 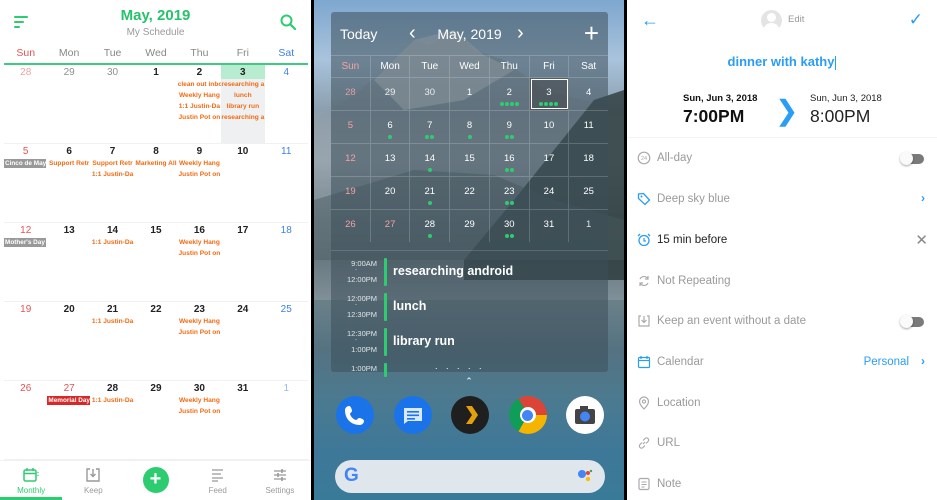 What do you see at coordinates (912, 158) in the screenshot?
I see `allday-toggle` at bounding box center [912, 158].